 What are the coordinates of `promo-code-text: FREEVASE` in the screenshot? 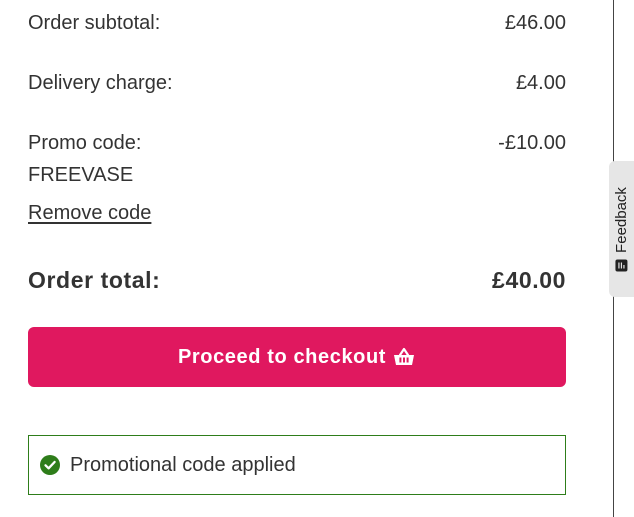 It's located at (81, 175).